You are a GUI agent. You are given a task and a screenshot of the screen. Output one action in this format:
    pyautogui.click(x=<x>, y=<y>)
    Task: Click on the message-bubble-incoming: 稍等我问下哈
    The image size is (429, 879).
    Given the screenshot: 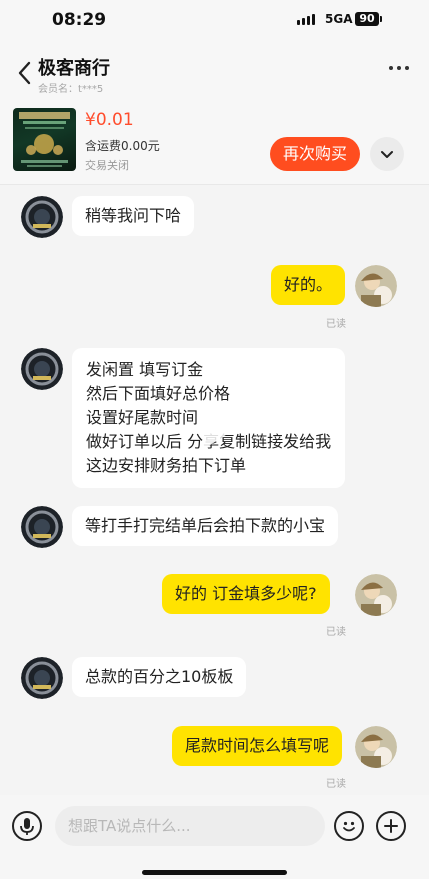 What is the action you would take?
    pyautogui.click(x=133, y=216)
    